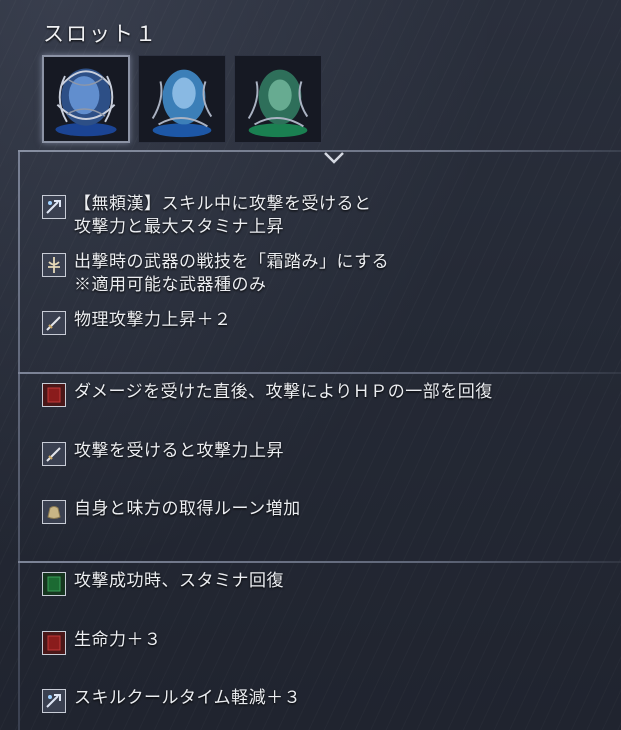 The height and width of the screenshot is (730, 621). Describe the element at coordinates (223, 215) in the screenshot. I see `effect-text: 【無頼漢】スキル中に攻撃を受けると 攻撃力と最大スタミナ上昇` at that location.